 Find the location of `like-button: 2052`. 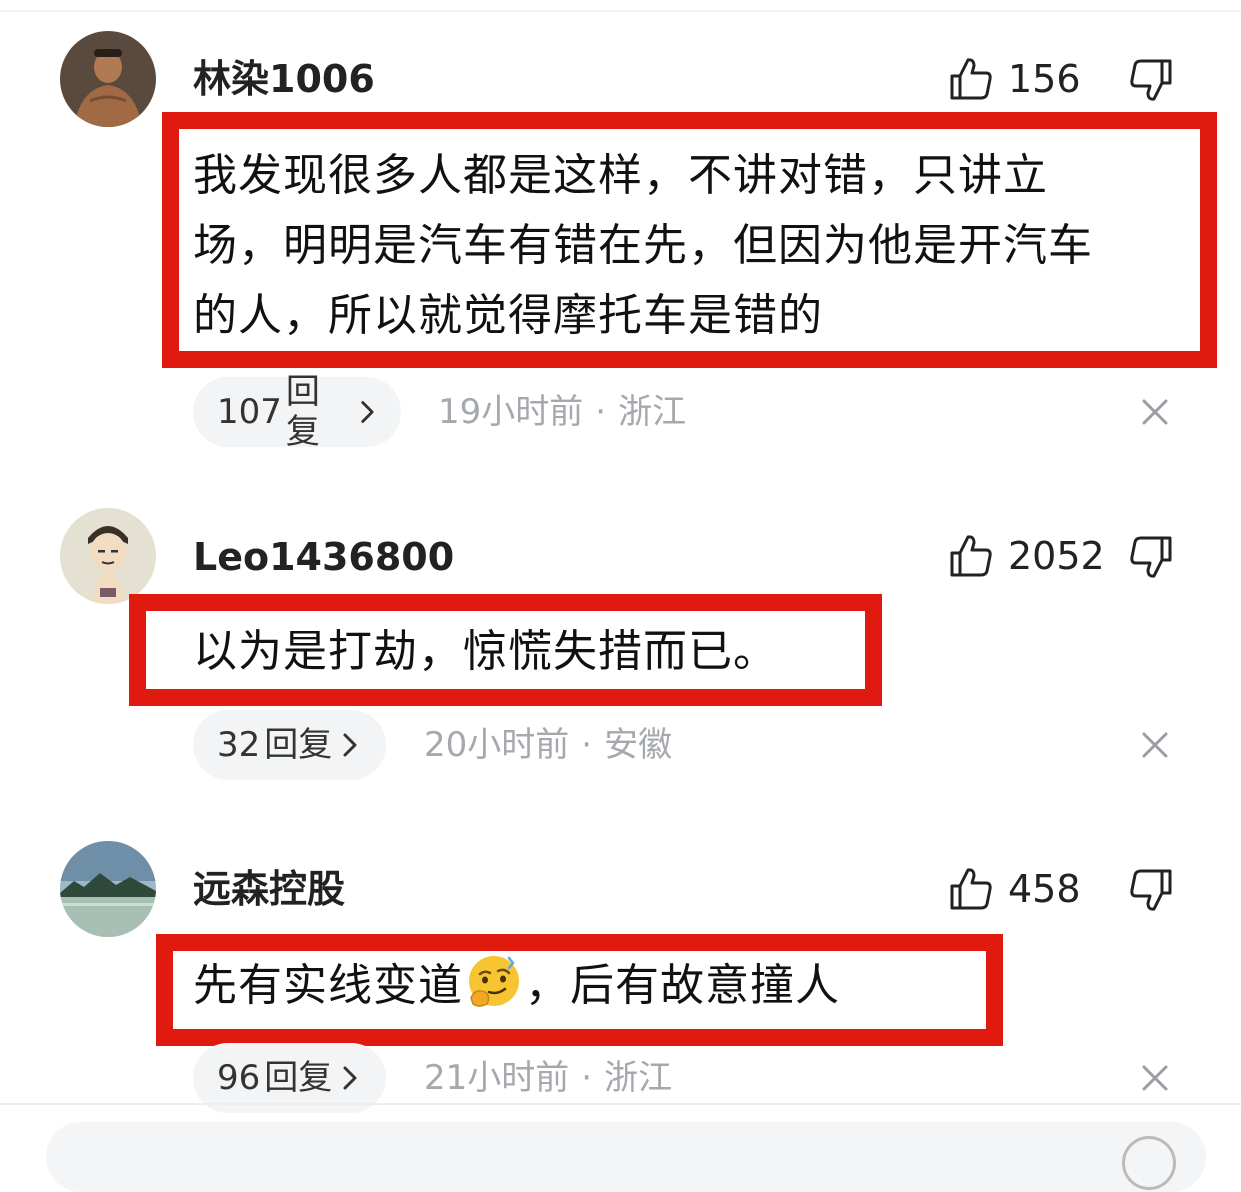

like-button: 2052 is located at coordinates (1026, 556).